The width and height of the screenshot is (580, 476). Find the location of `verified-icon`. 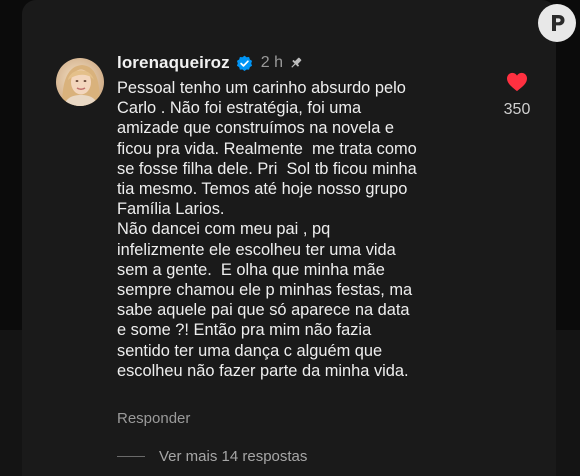

verified-icon is located at coordinates (244, 63).